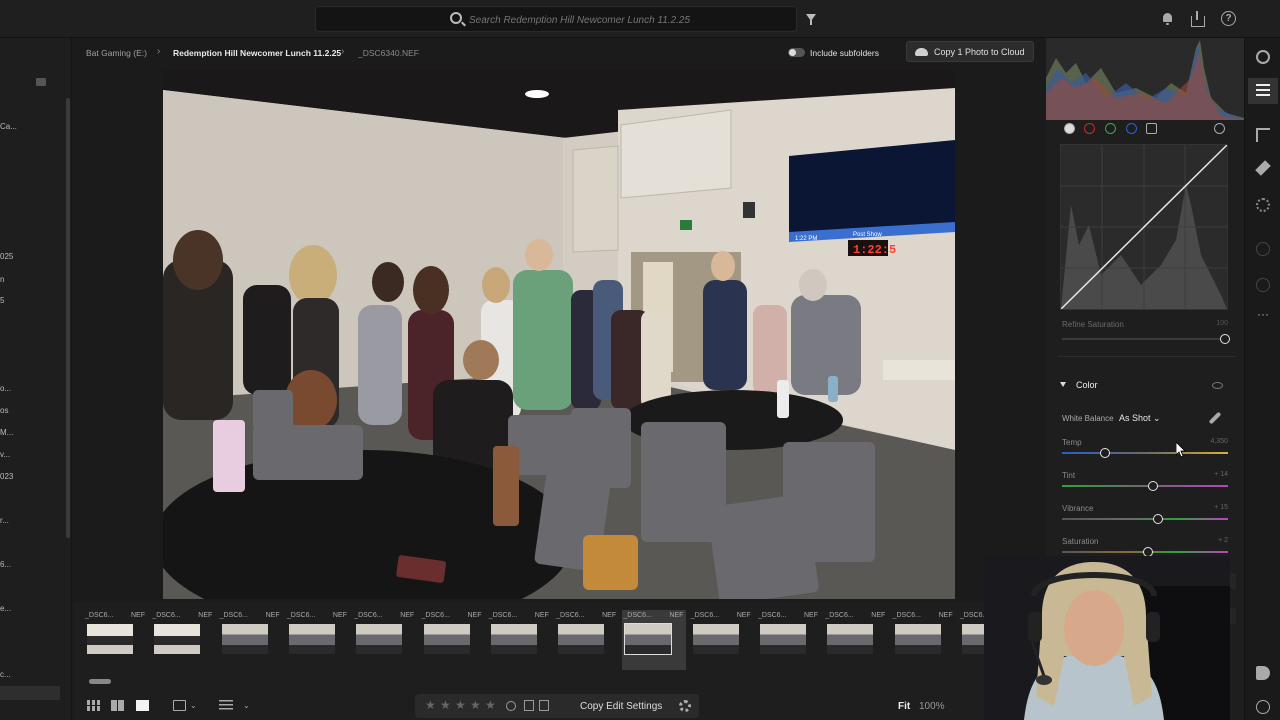  I want to click on single-view-icon, so click(142, 705).